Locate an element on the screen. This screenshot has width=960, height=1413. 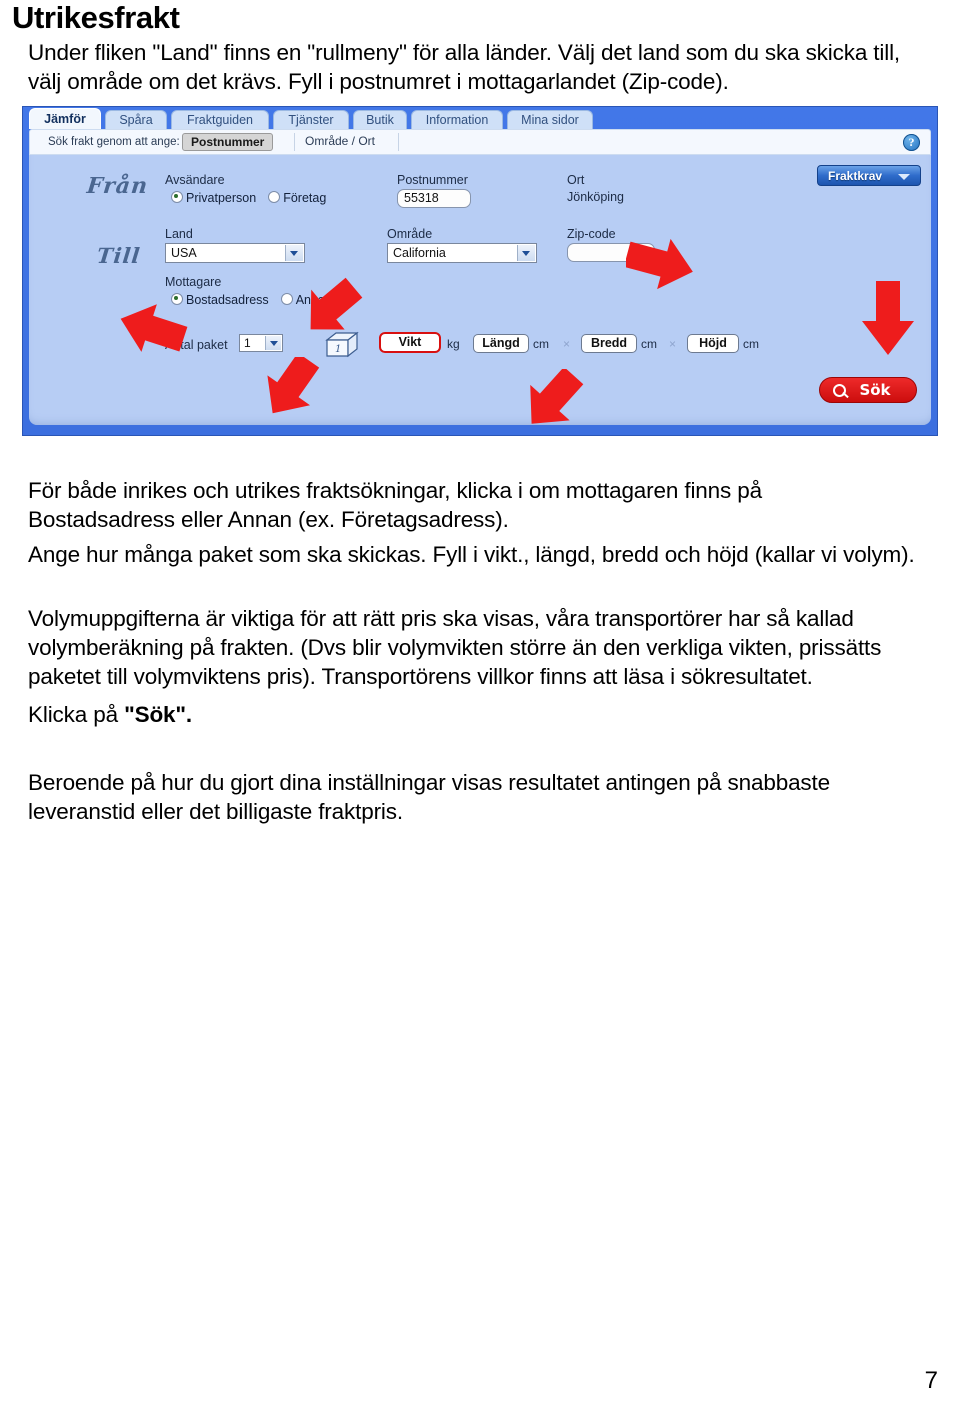
omrade-select: California is located at coordinates (462, 253).